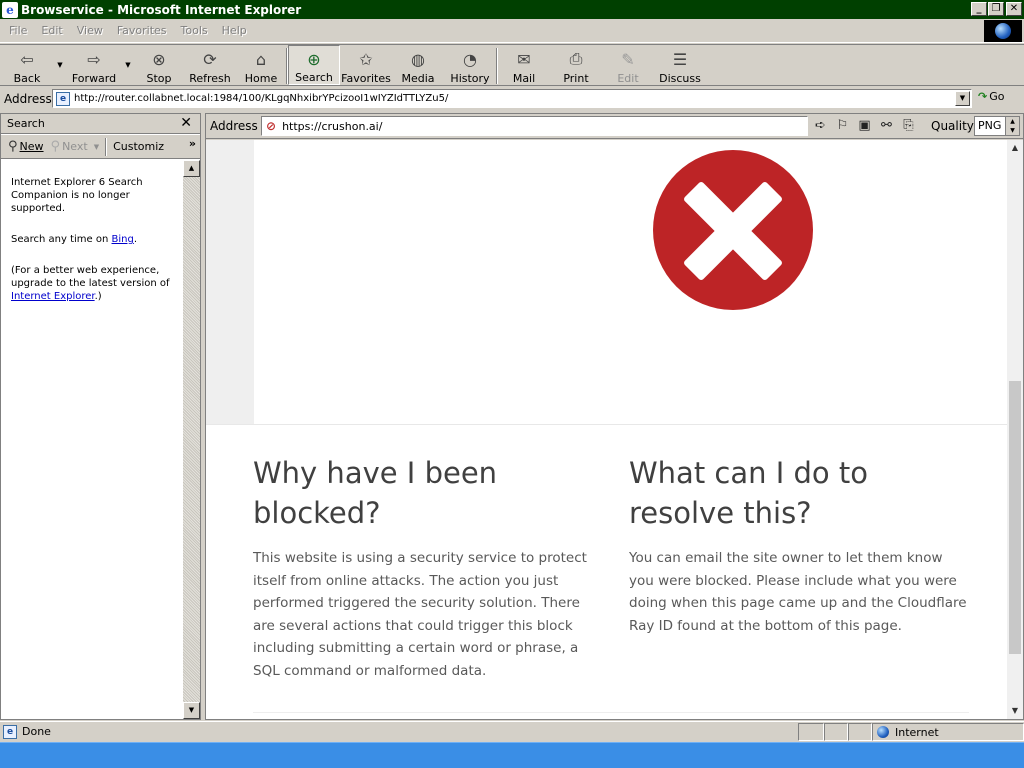 The width and height of the screenshot is (1024, 768). Describe the element at coordinates (106, 146) in the screenshot. I see `search-toolbar-separator` at that location.